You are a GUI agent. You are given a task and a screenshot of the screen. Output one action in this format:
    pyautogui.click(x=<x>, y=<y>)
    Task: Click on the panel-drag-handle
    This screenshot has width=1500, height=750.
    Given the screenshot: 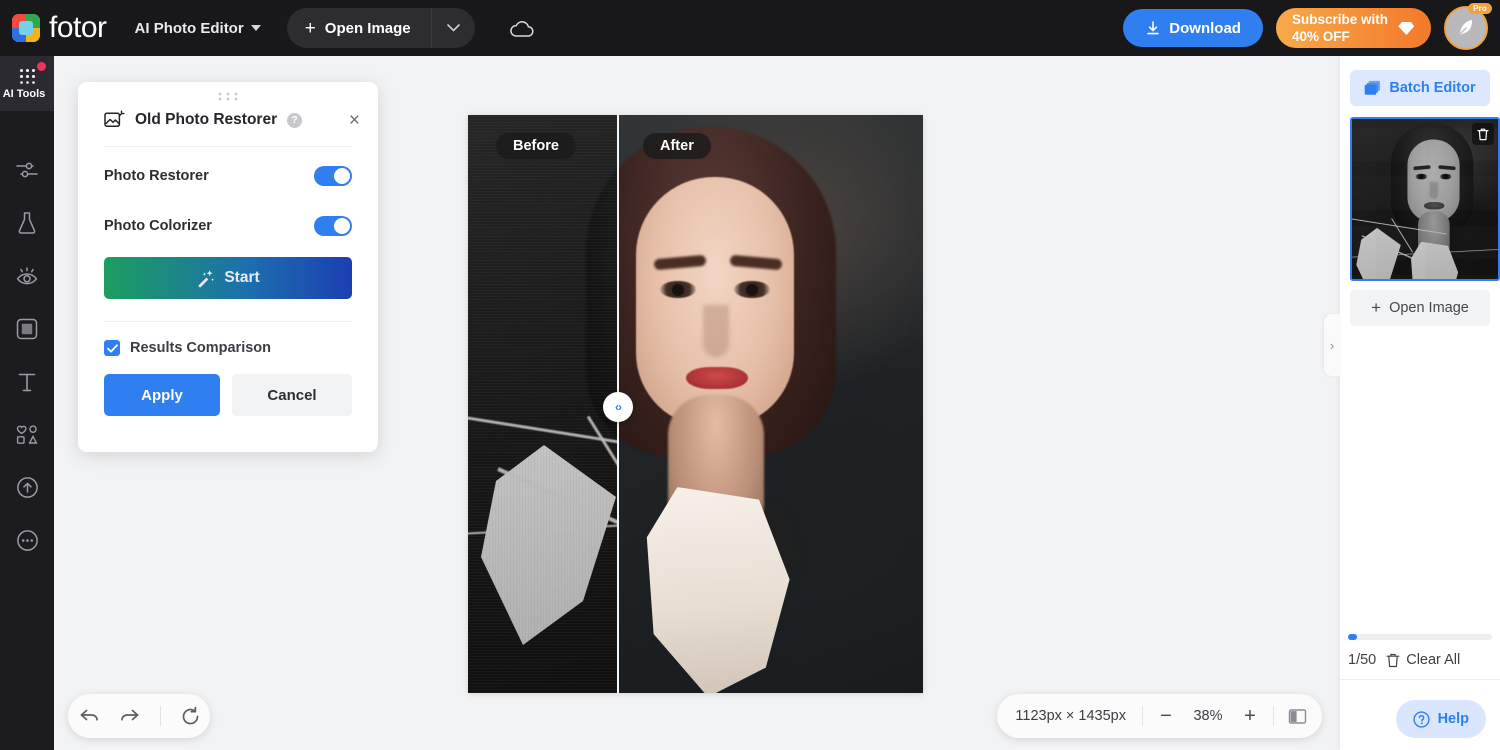 What is the action you would take?
    pyautogui.click(x=228, y=96)
    